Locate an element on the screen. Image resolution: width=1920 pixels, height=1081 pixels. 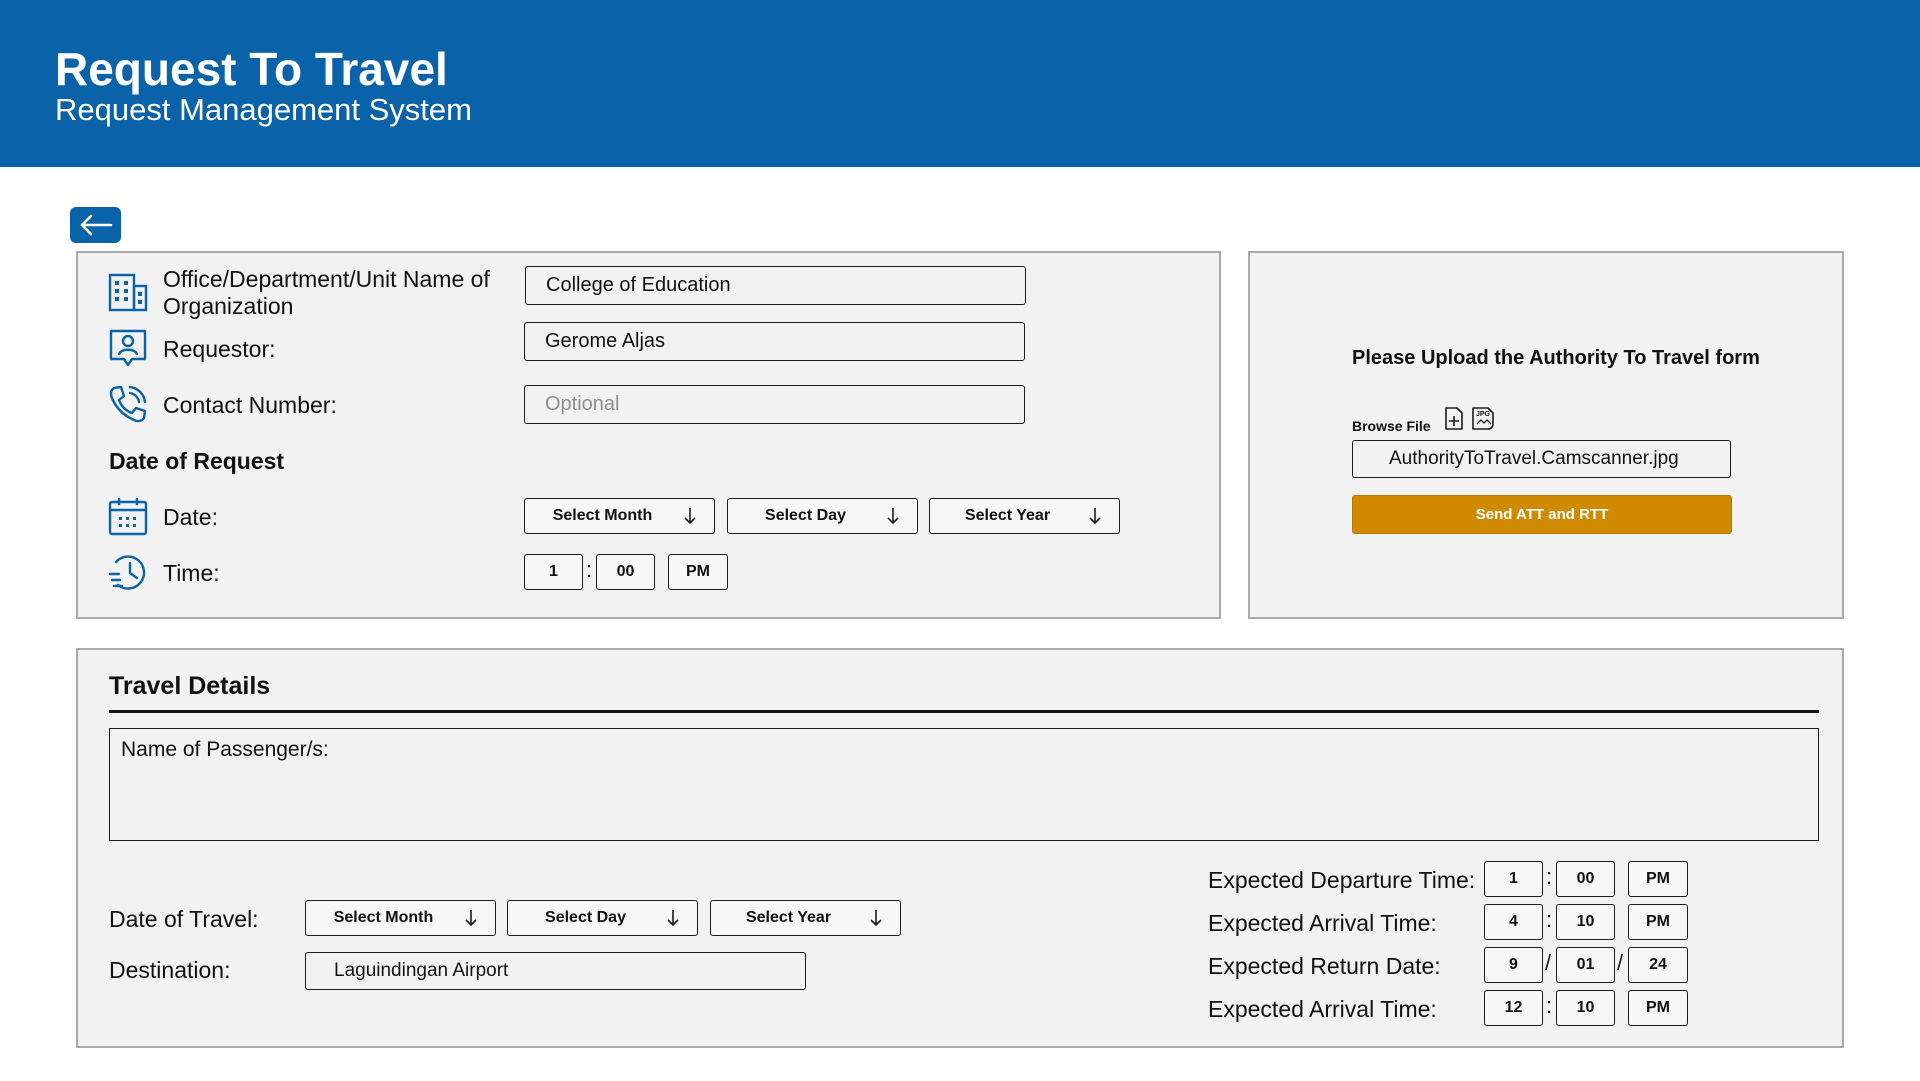
request-period-select: PM is located at coordinates (698, 572).